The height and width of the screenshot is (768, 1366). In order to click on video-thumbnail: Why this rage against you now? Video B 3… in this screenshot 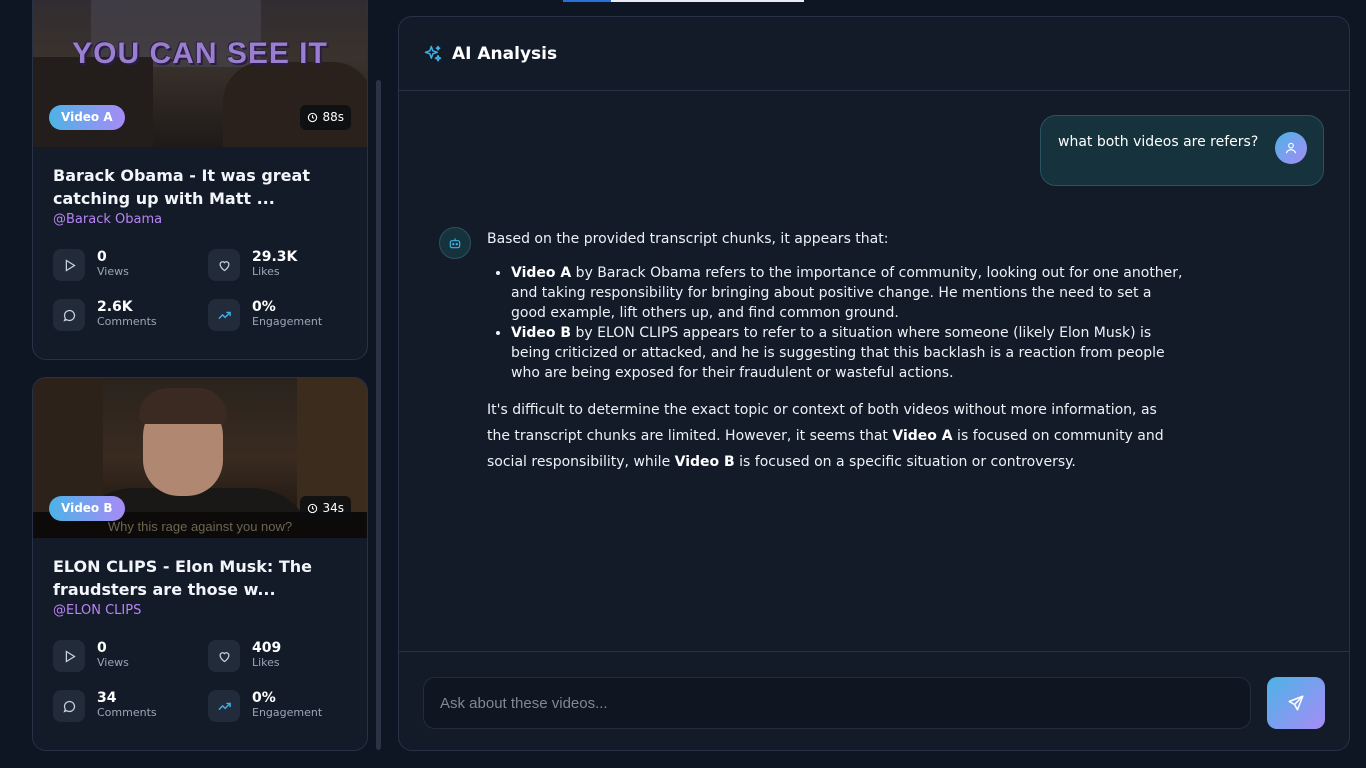, I will do `click(200, 458)`.